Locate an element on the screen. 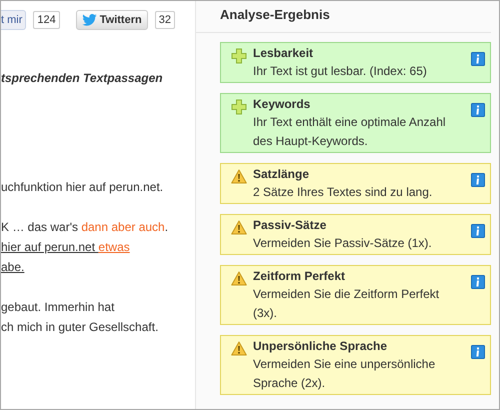 The width and height of the screenshot is (500, 410). result-description: Vermeiden Sie die Zeitform Perfekt (3x). is located at coordinates (346, 304).